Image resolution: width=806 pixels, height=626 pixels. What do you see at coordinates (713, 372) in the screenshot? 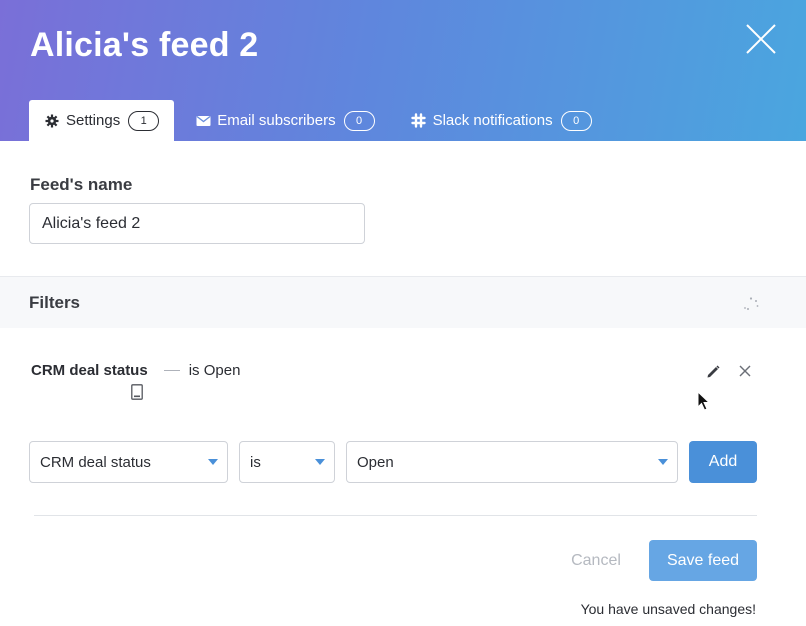
I see `pencil-icon` at bounding box center [713, 372].